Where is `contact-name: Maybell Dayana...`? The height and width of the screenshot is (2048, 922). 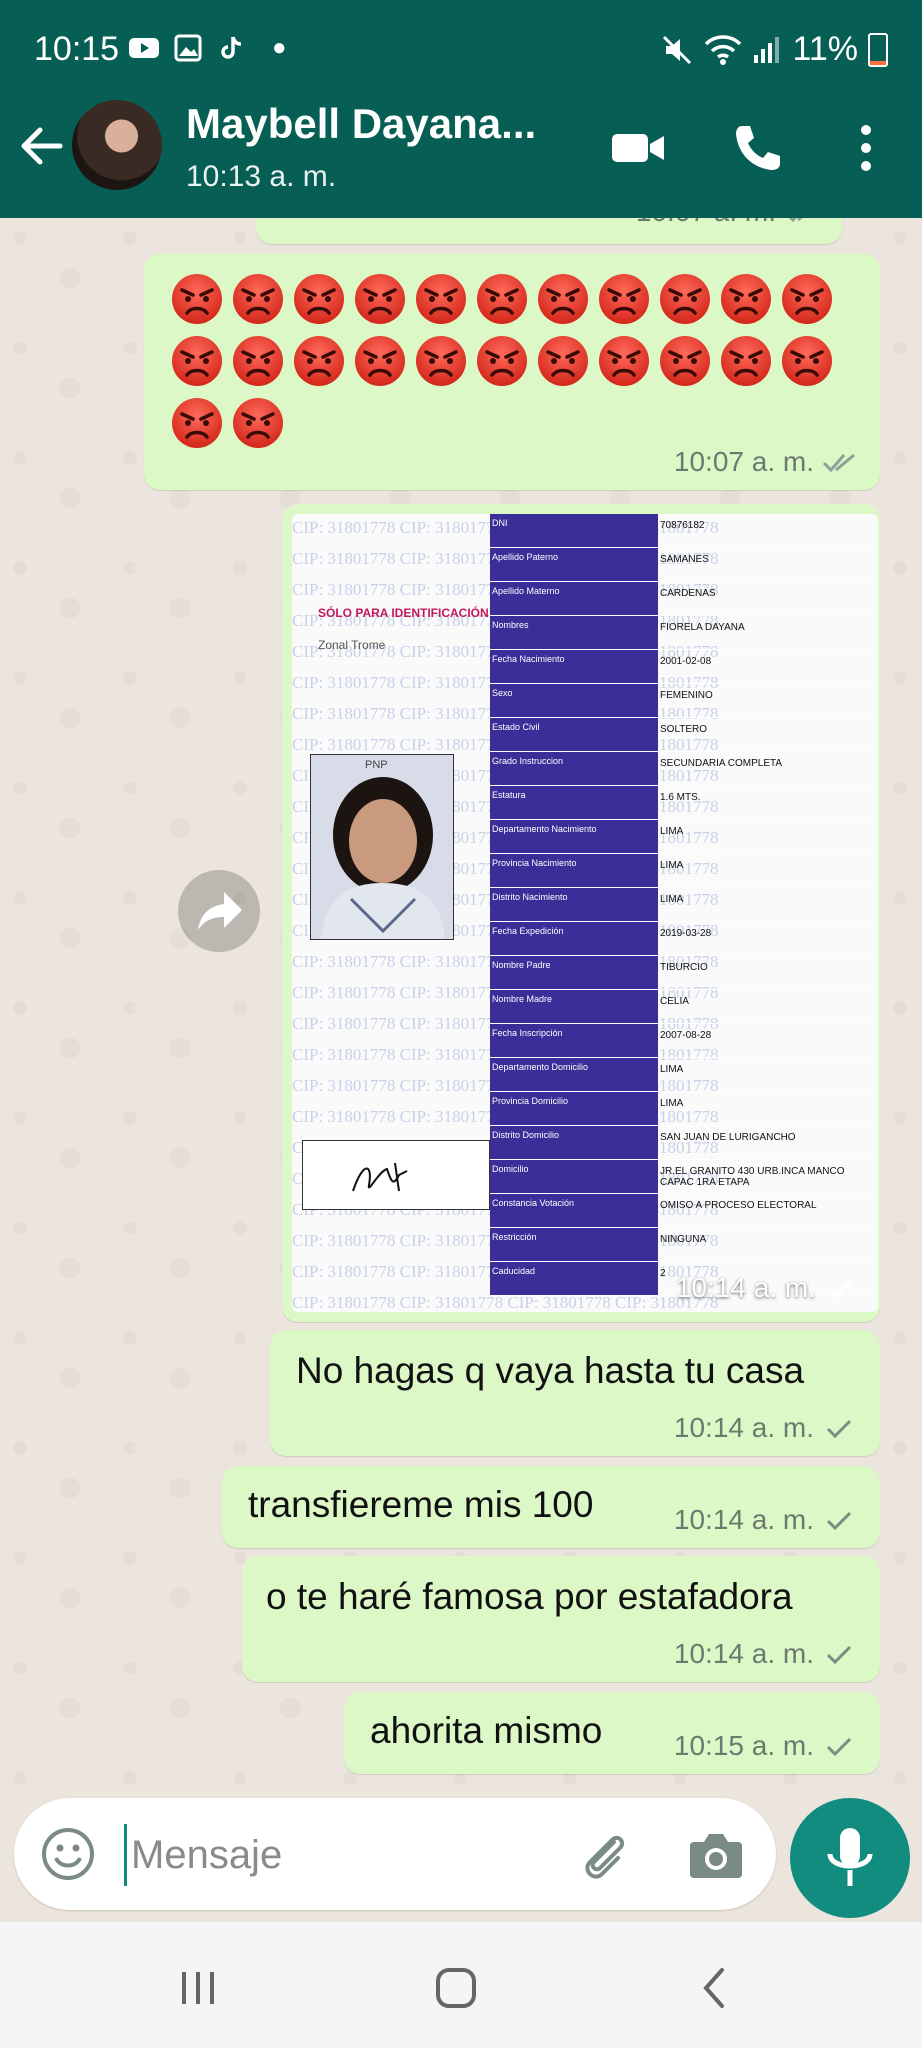
contact-name: Maybell Dayana... is located at coordinates (361, 124).